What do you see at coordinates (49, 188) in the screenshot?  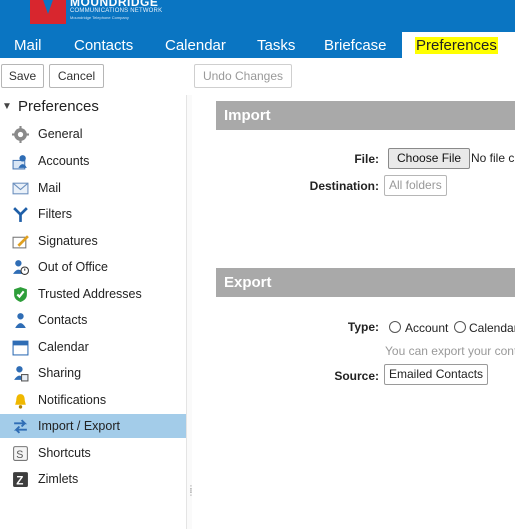 I see `sidebar-item-label: Mail` at bounding box center [49, 188].